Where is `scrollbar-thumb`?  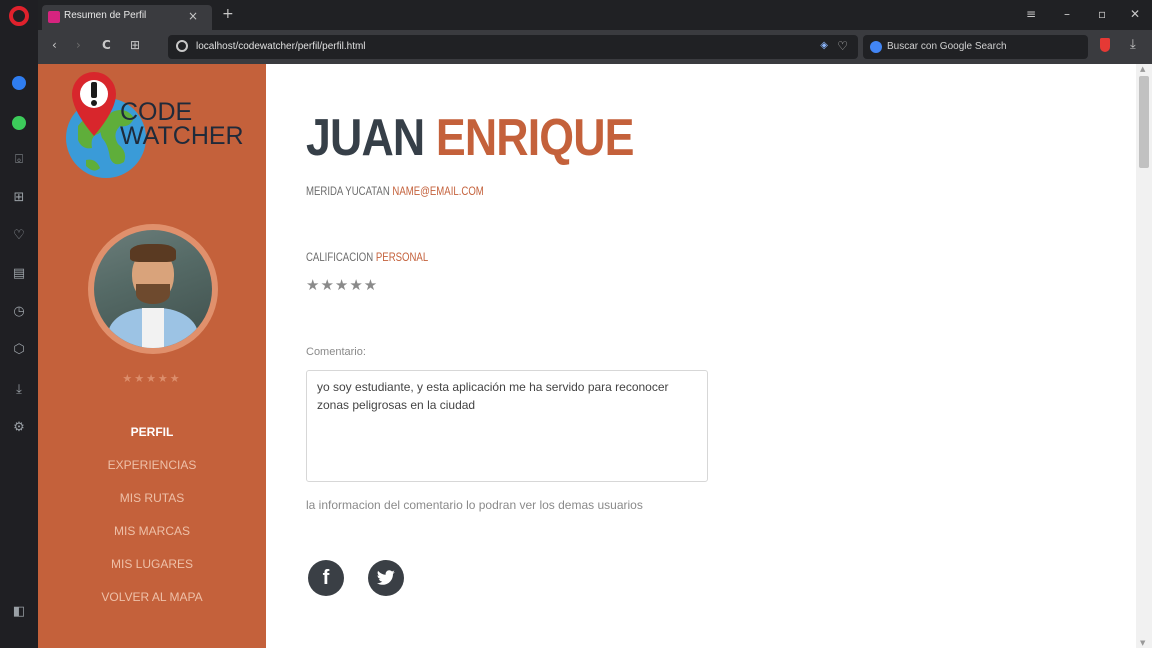 scrollbar-thumb is located at coordinates (1144, 122).